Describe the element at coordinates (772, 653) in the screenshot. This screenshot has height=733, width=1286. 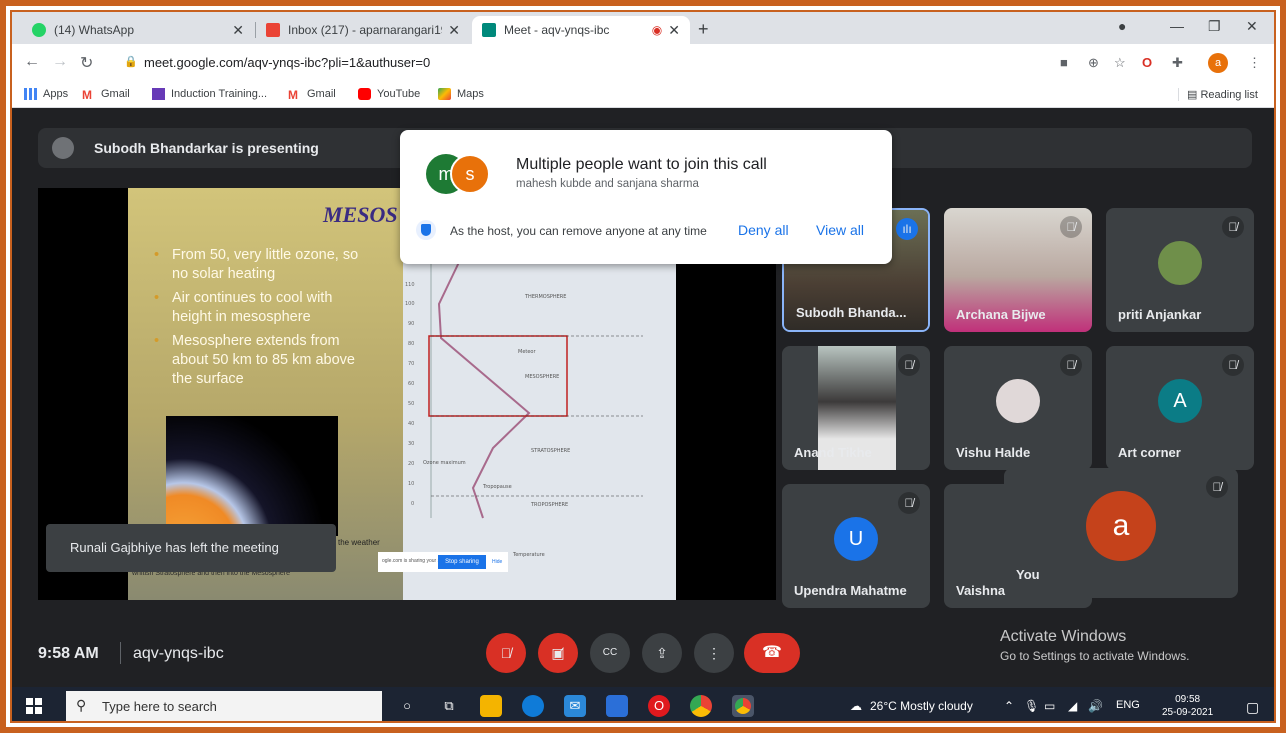
I see `leave-call-button: ☎` at that location.